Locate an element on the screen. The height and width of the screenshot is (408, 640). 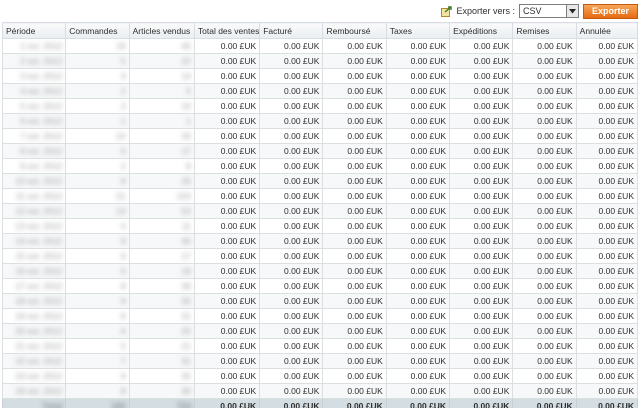
column-header: Commandes is located at coordinates (97, 30).